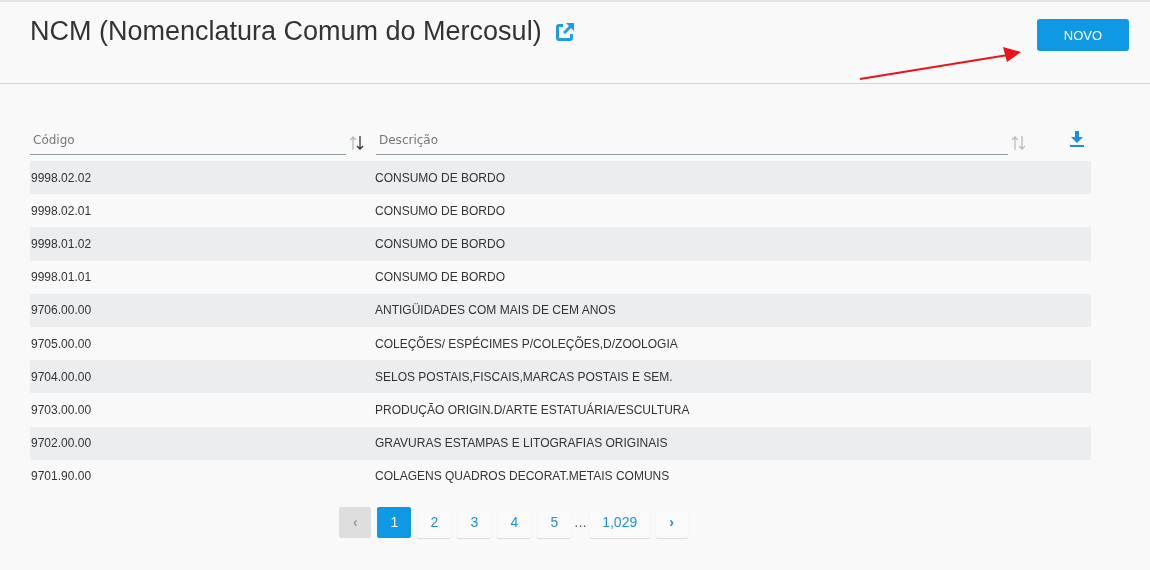  Describe the element at coordinates (61, 243) in the screenshot. I see `table-cell-text: 9998.01.02` at that location.